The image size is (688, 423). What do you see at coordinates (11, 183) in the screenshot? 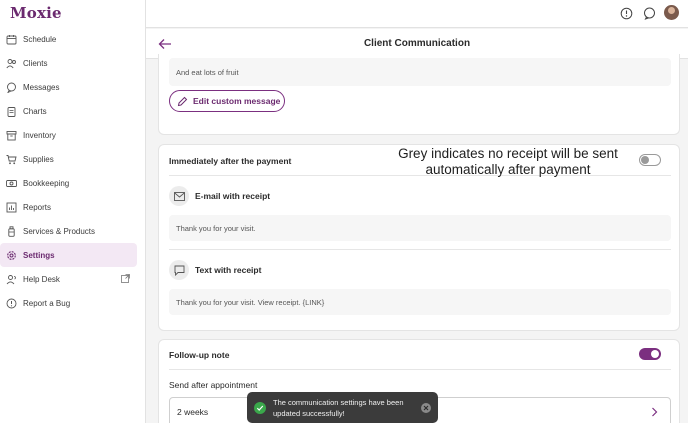
I see `money-icon` at bounding box center [11, 183].